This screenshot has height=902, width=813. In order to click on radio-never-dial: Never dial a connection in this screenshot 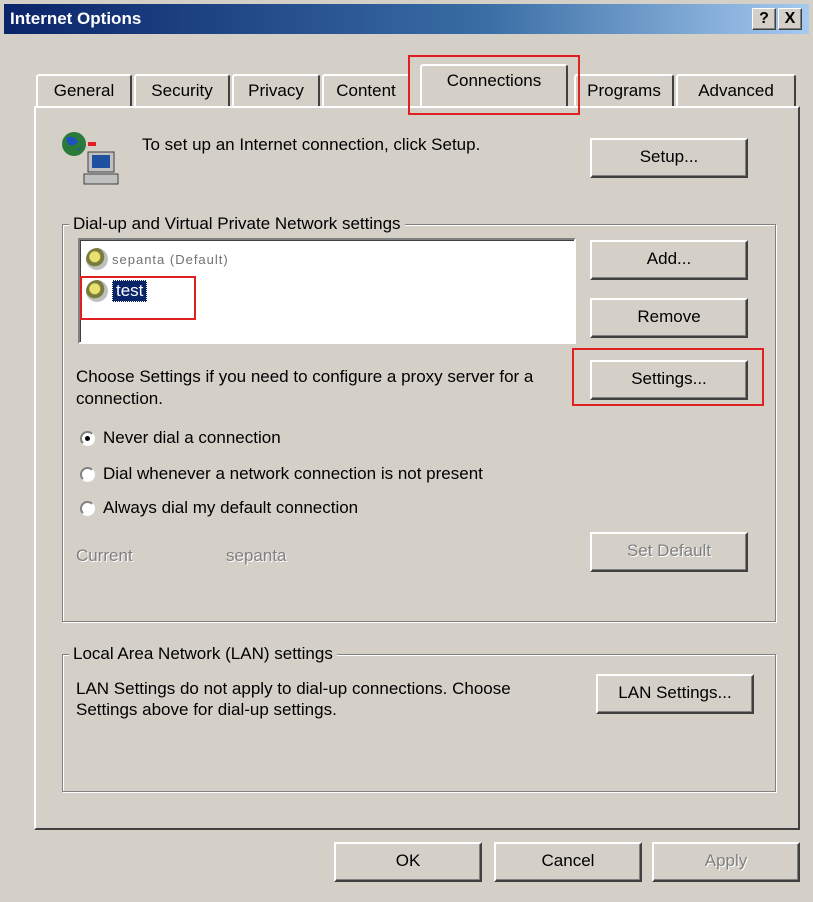, I will do `click(180, 438)`.